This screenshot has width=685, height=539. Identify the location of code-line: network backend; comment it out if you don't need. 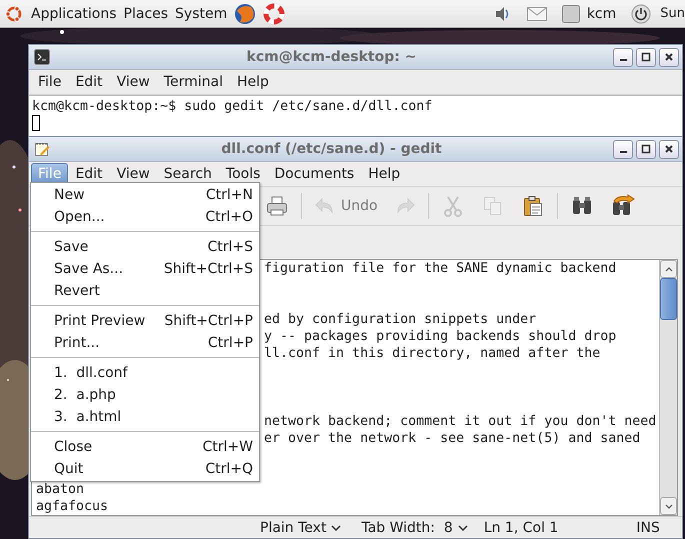
(460, 421).